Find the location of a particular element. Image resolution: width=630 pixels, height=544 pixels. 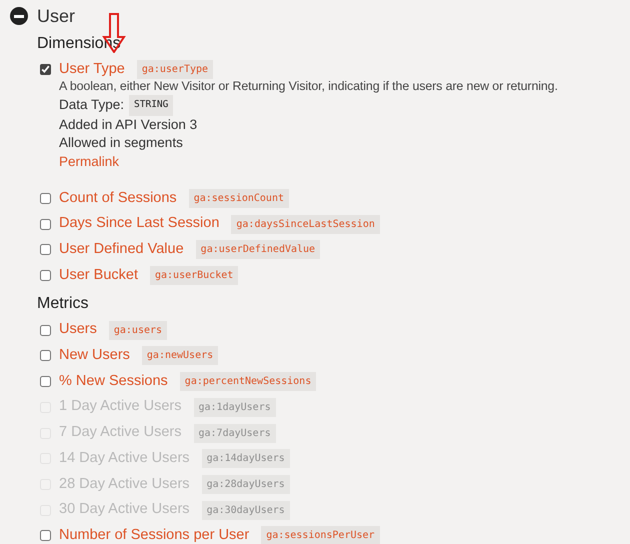

field-name: 28 Day Active Users is located at coordinates (124, 484).